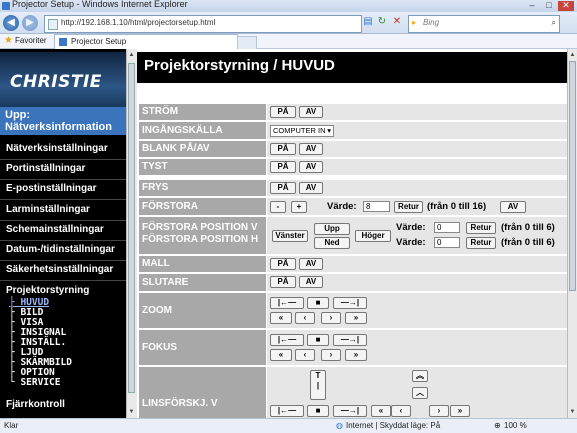 The width and height of the screenshot is (577, 433). I want to click on compat-view-icon: ▤, so click(368, 22).